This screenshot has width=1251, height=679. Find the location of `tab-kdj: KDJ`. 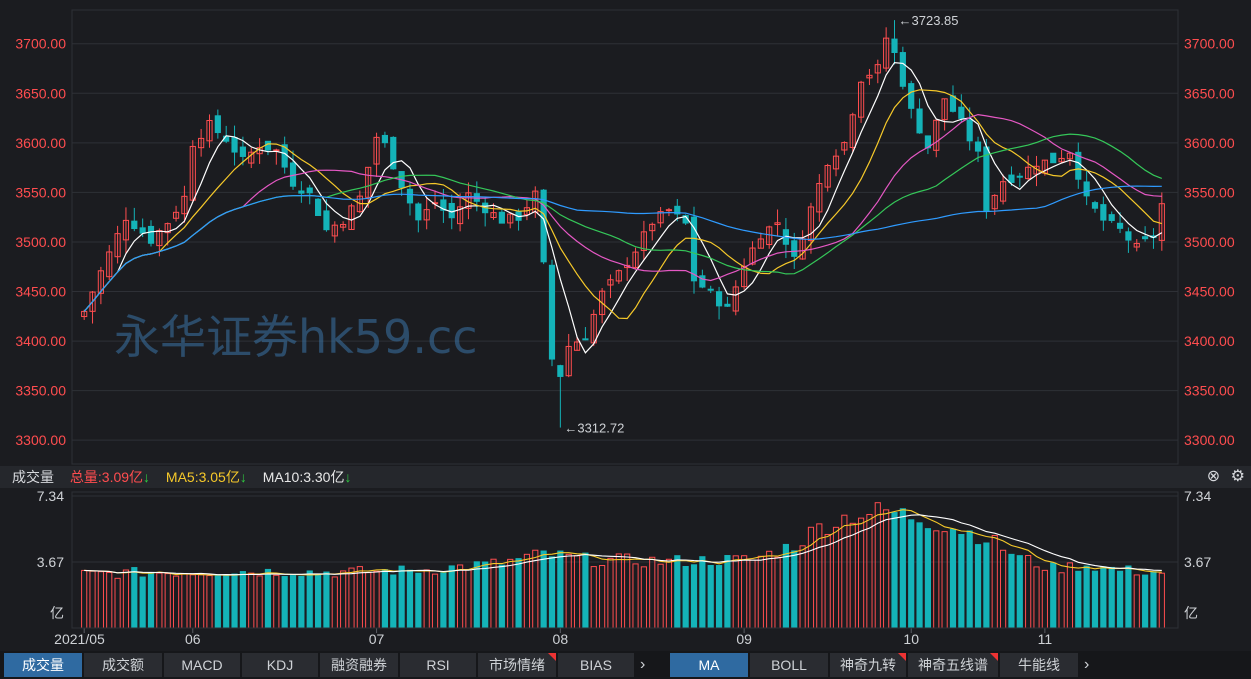

tab-kdj: KDJ is located at coordinates (280, 665).